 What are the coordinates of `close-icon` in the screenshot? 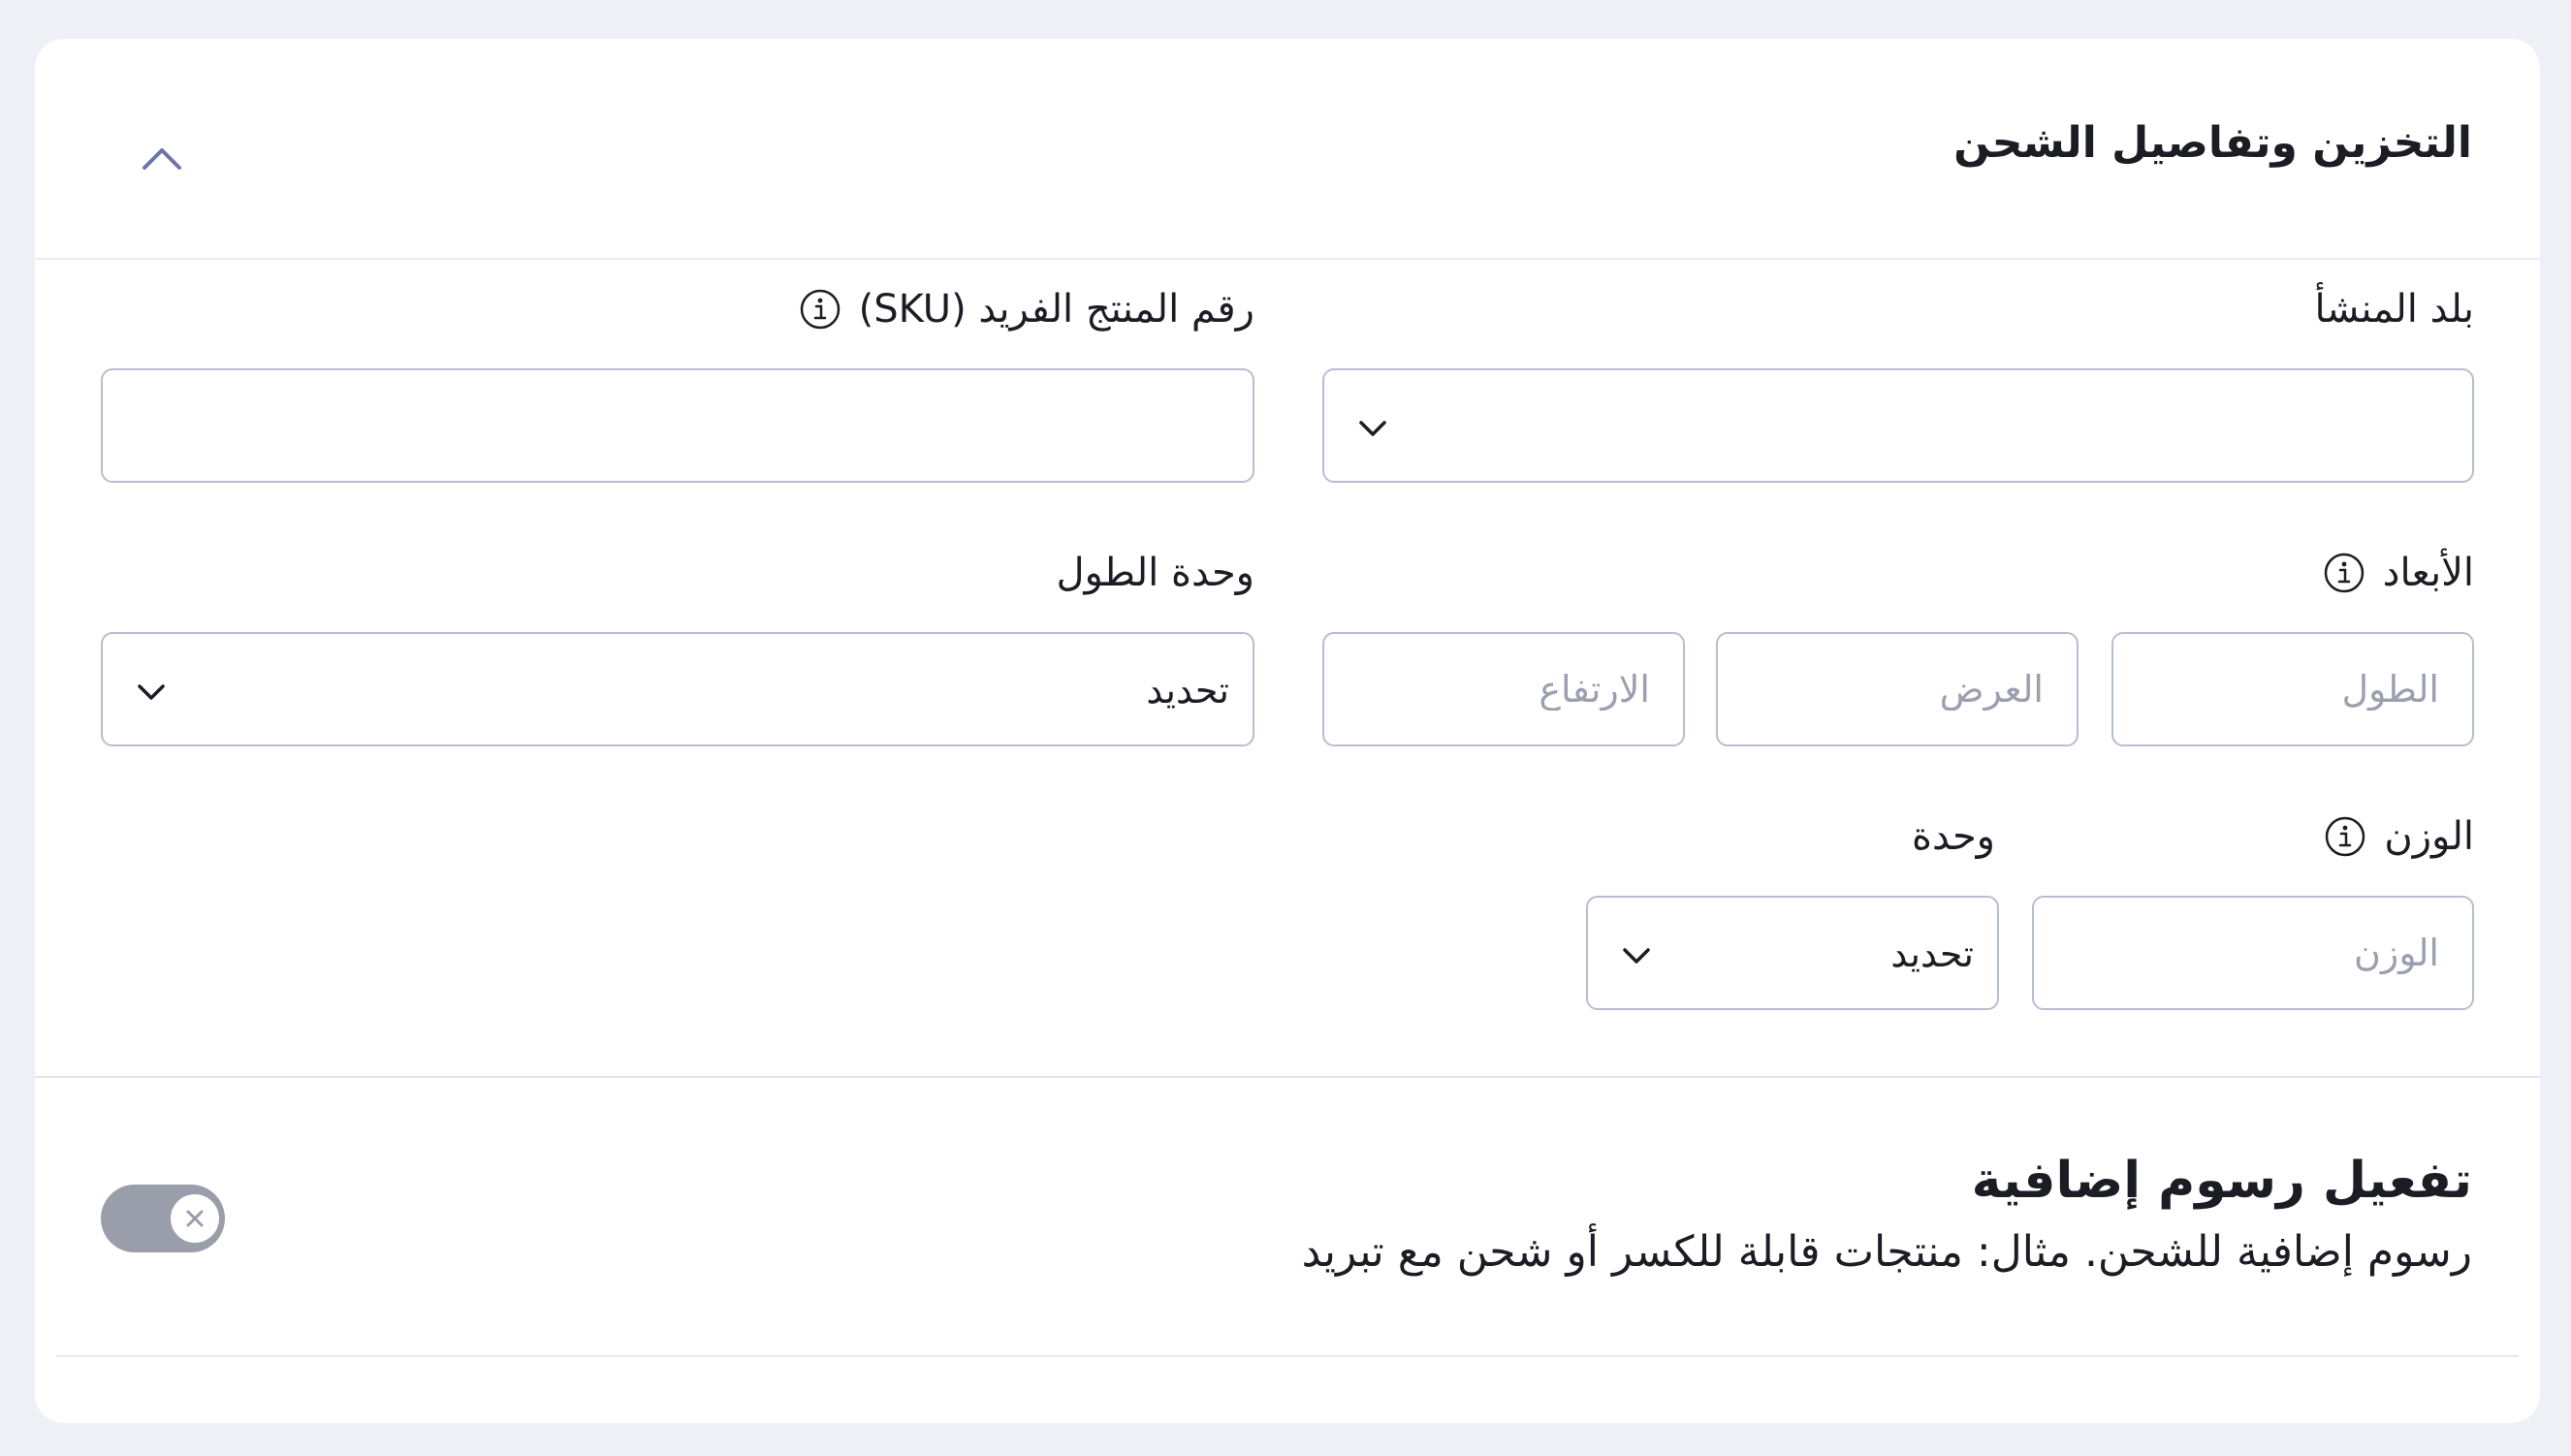 It's located at (195, 1218).